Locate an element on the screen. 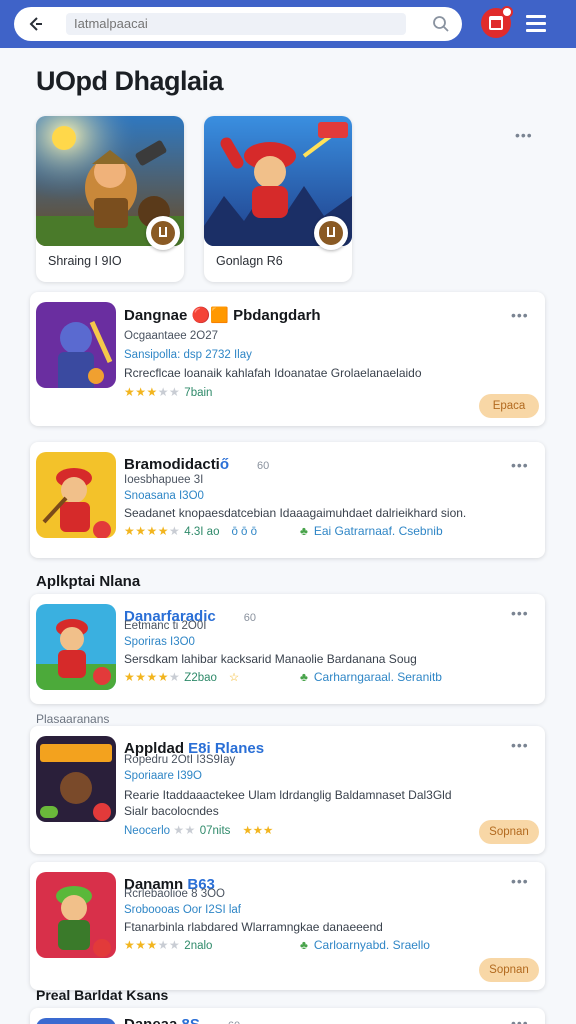 The height and width of the screenshot is (1024, 576). section-header-apps: Aplkptai Nlana is located at coordinates (88, 581).